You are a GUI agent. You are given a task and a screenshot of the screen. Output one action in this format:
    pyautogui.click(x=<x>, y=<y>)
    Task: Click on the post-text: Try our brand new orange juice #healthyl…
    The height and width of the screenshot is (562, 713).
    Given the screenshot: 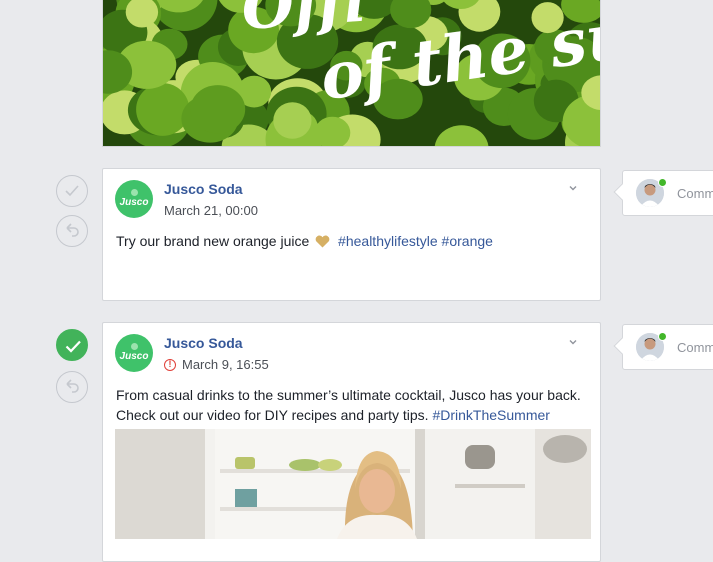 What is the action you would take?
    pyautogui.click(x=304, y=241)
    